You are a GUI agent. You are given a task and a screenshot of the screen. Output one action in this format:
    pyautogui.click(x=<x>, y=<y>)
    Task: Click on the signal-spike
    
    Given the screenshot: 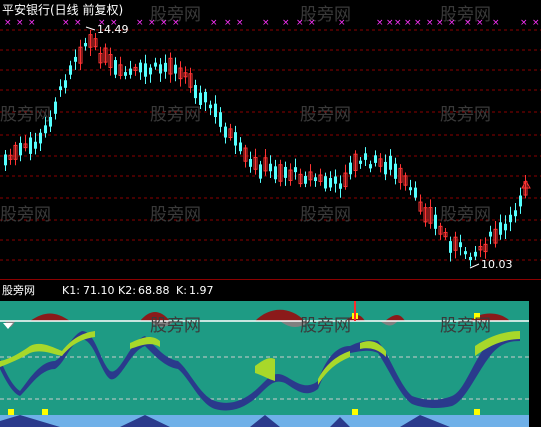 What is the action you would take?
    pyautogui.click(x=355, y=311)
    